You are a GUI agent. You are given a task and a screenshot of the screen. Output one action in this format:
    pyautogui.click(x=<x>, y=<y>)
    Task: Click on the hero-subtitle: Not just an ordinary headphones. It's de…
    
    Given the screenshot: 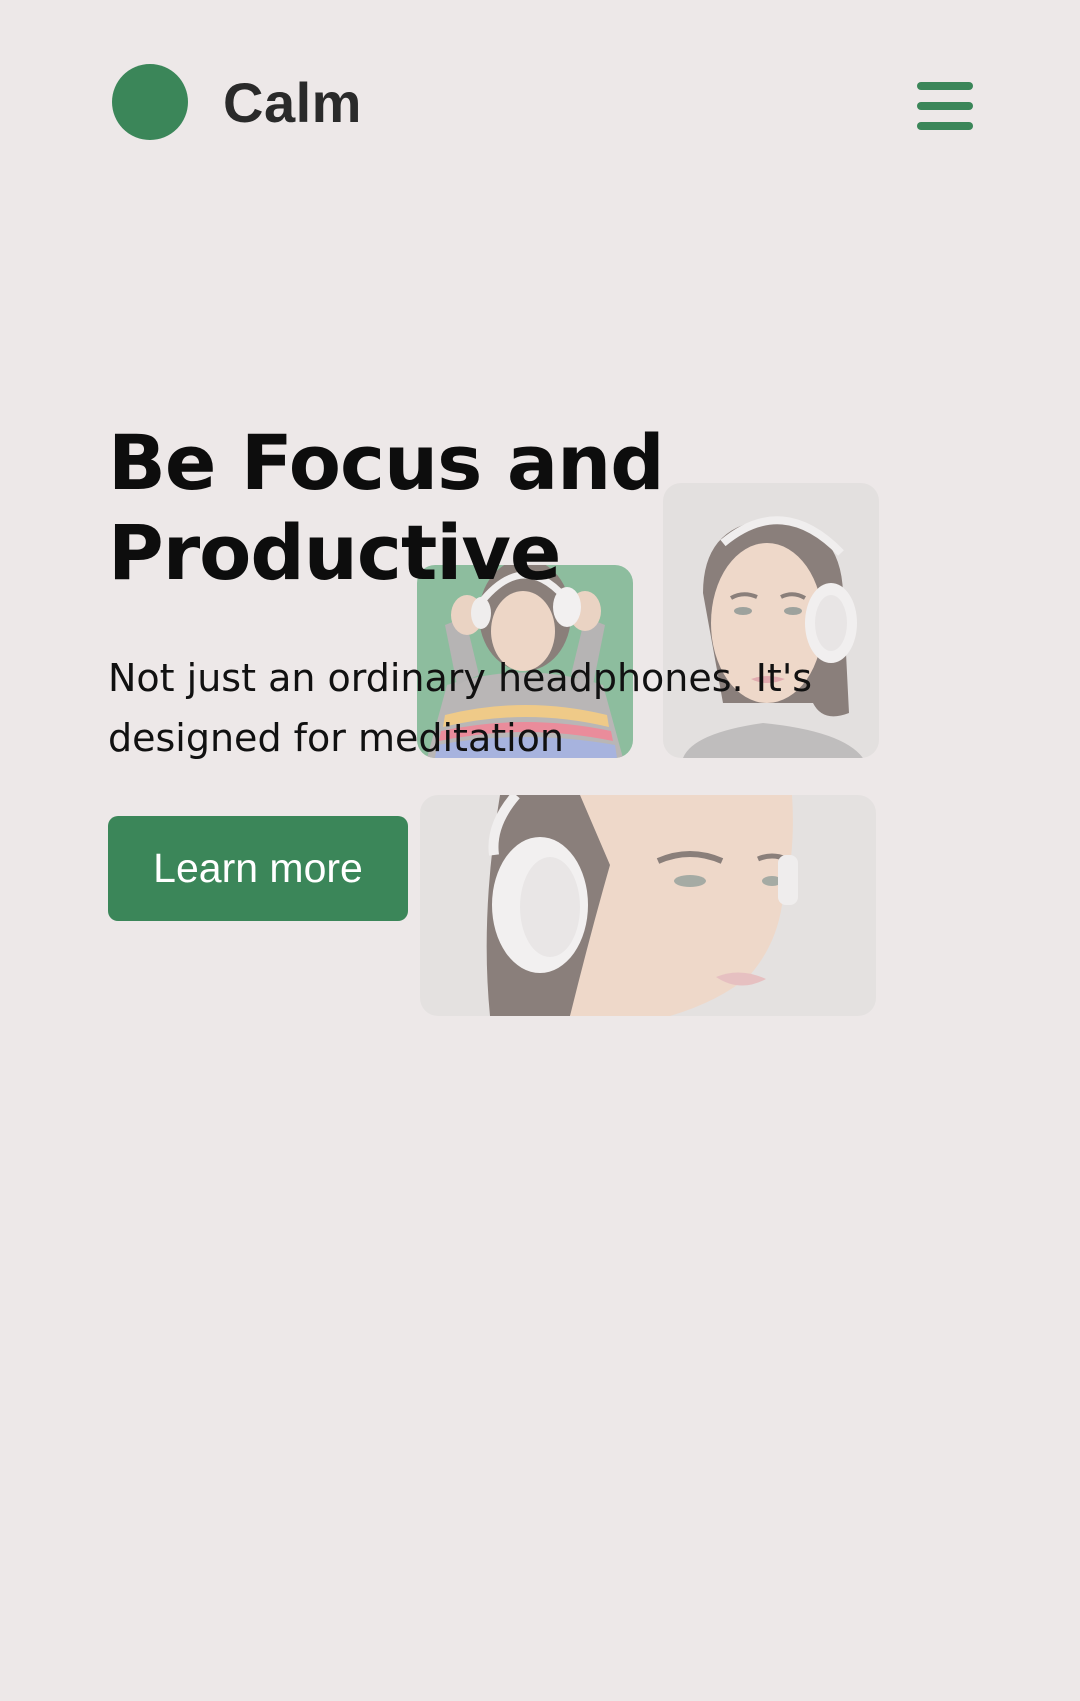 What is the action you would take?
    pyautogui.click(x=460, y=708)
    